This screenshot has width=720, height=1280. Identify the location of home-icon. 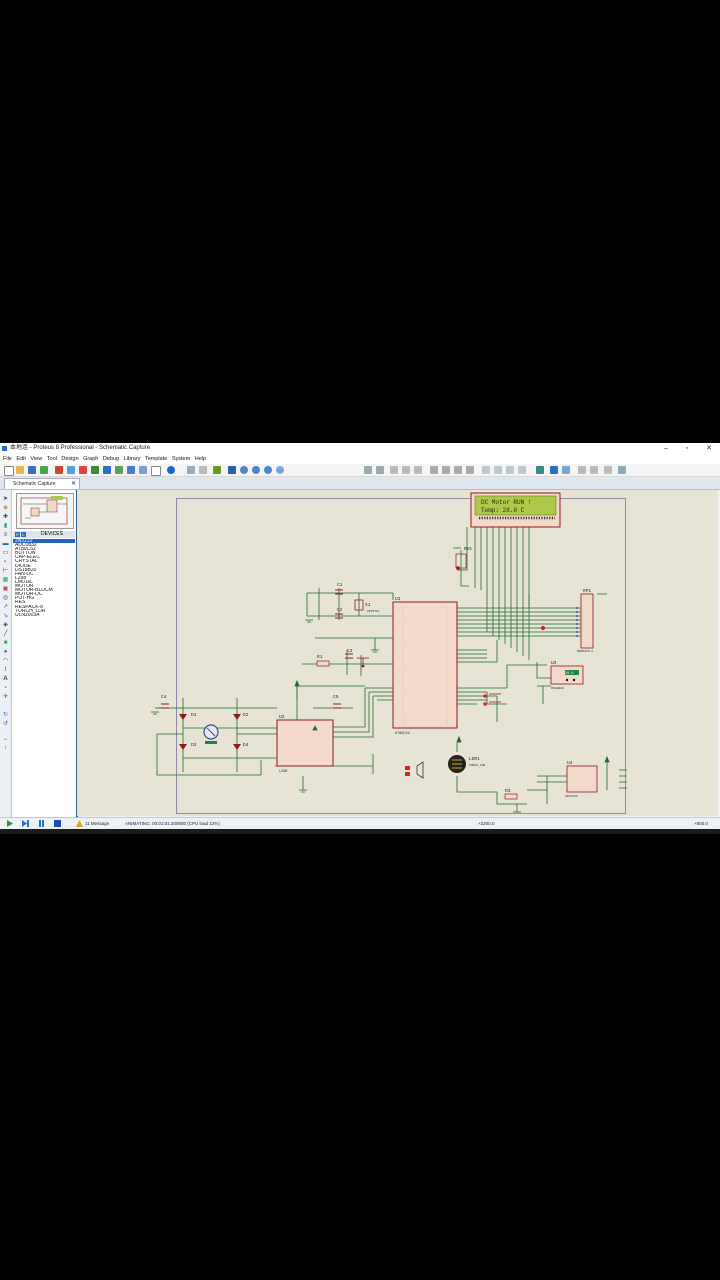
(59, 470).